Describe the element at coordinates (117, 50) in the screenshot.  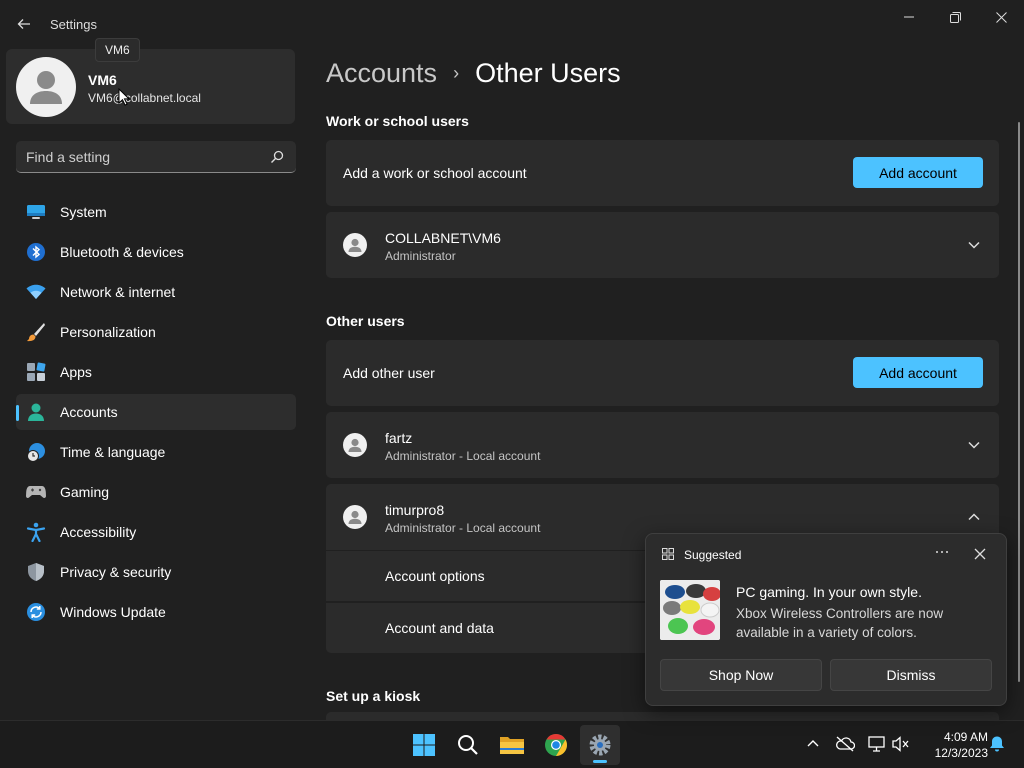
I see `tooltip: VM6` at that location.